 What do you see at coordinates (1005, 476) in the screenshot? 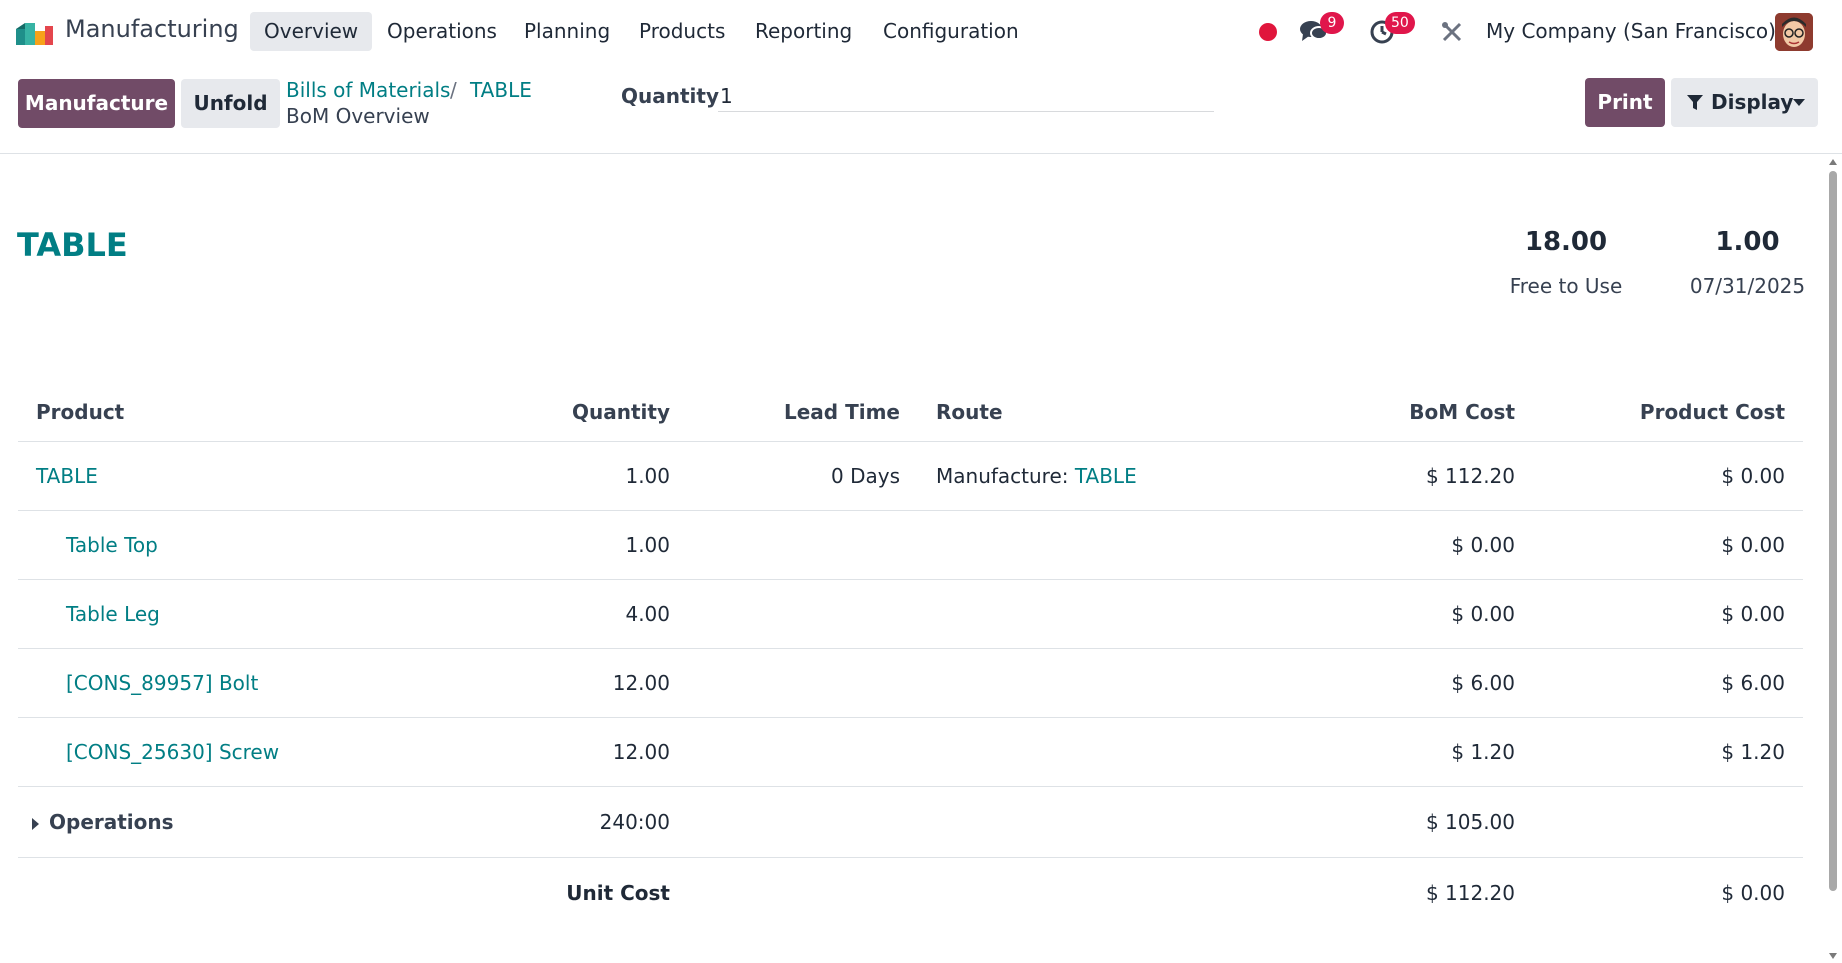
I see `route-prefix: Manufacture:` at bounding box center [1005, 476].